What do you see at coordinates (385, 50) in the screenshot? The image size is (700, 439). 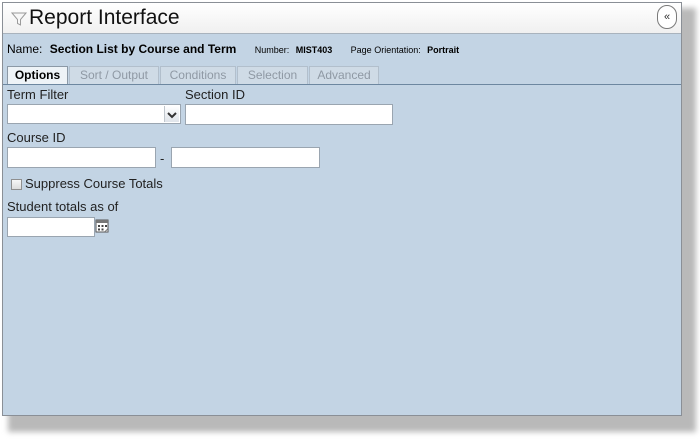 I see `page-orientation-label: Page Orientation:` at bounding box center [385, 50].